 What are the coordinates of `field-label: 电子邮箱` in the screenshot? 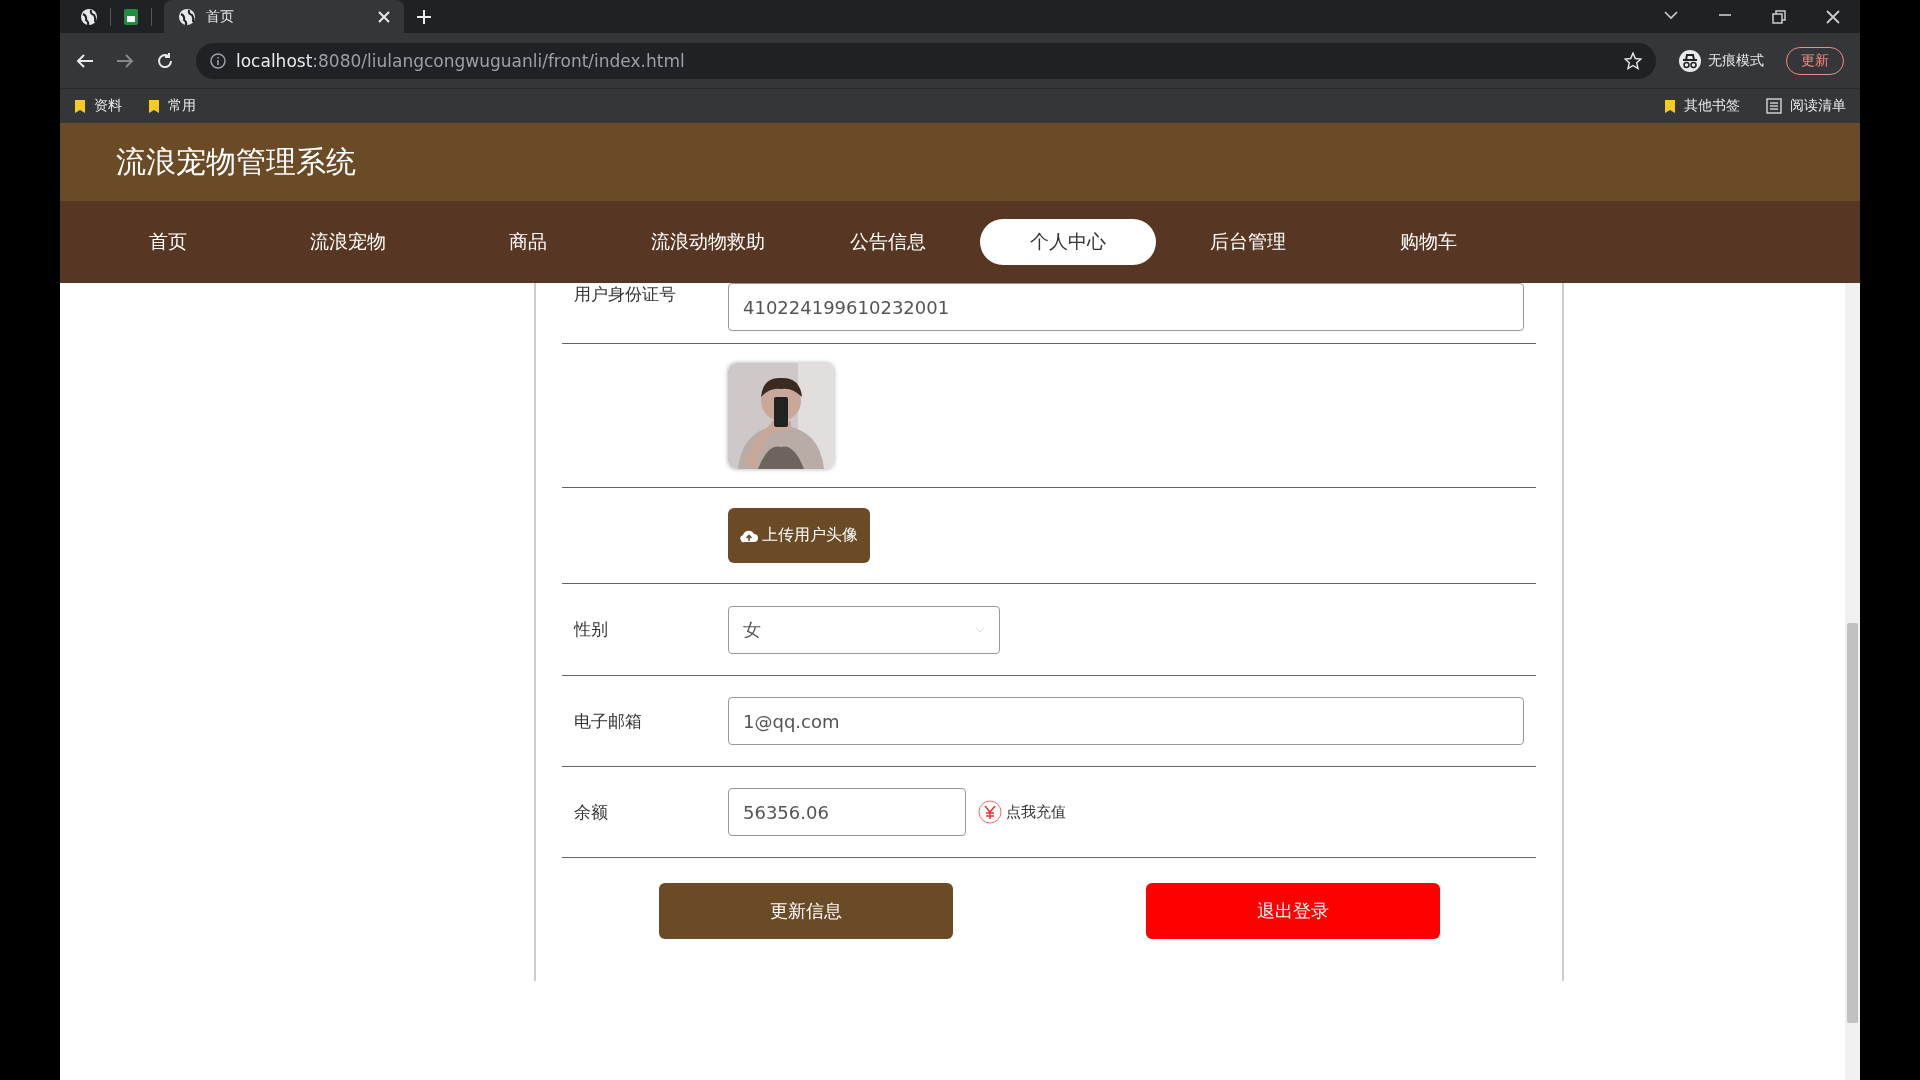 It's located at (608, 721).